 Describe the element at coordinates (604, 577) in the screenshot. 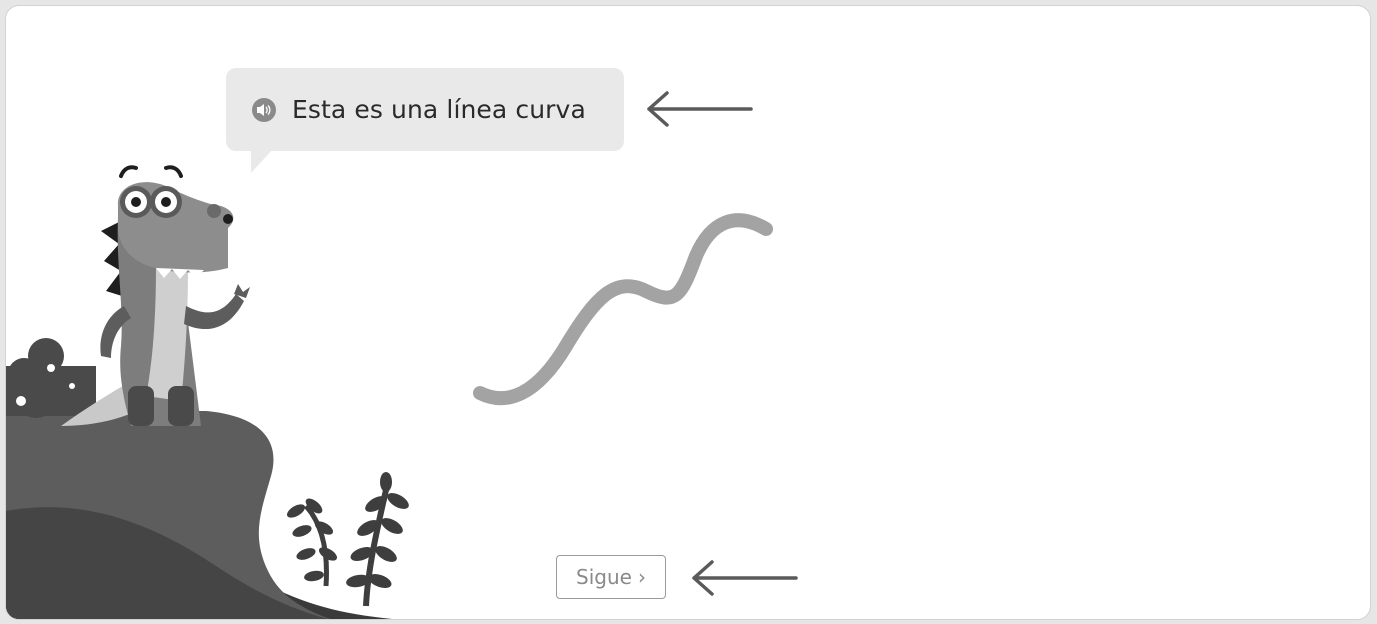

I see `next-button-label: Sigue` at that location.